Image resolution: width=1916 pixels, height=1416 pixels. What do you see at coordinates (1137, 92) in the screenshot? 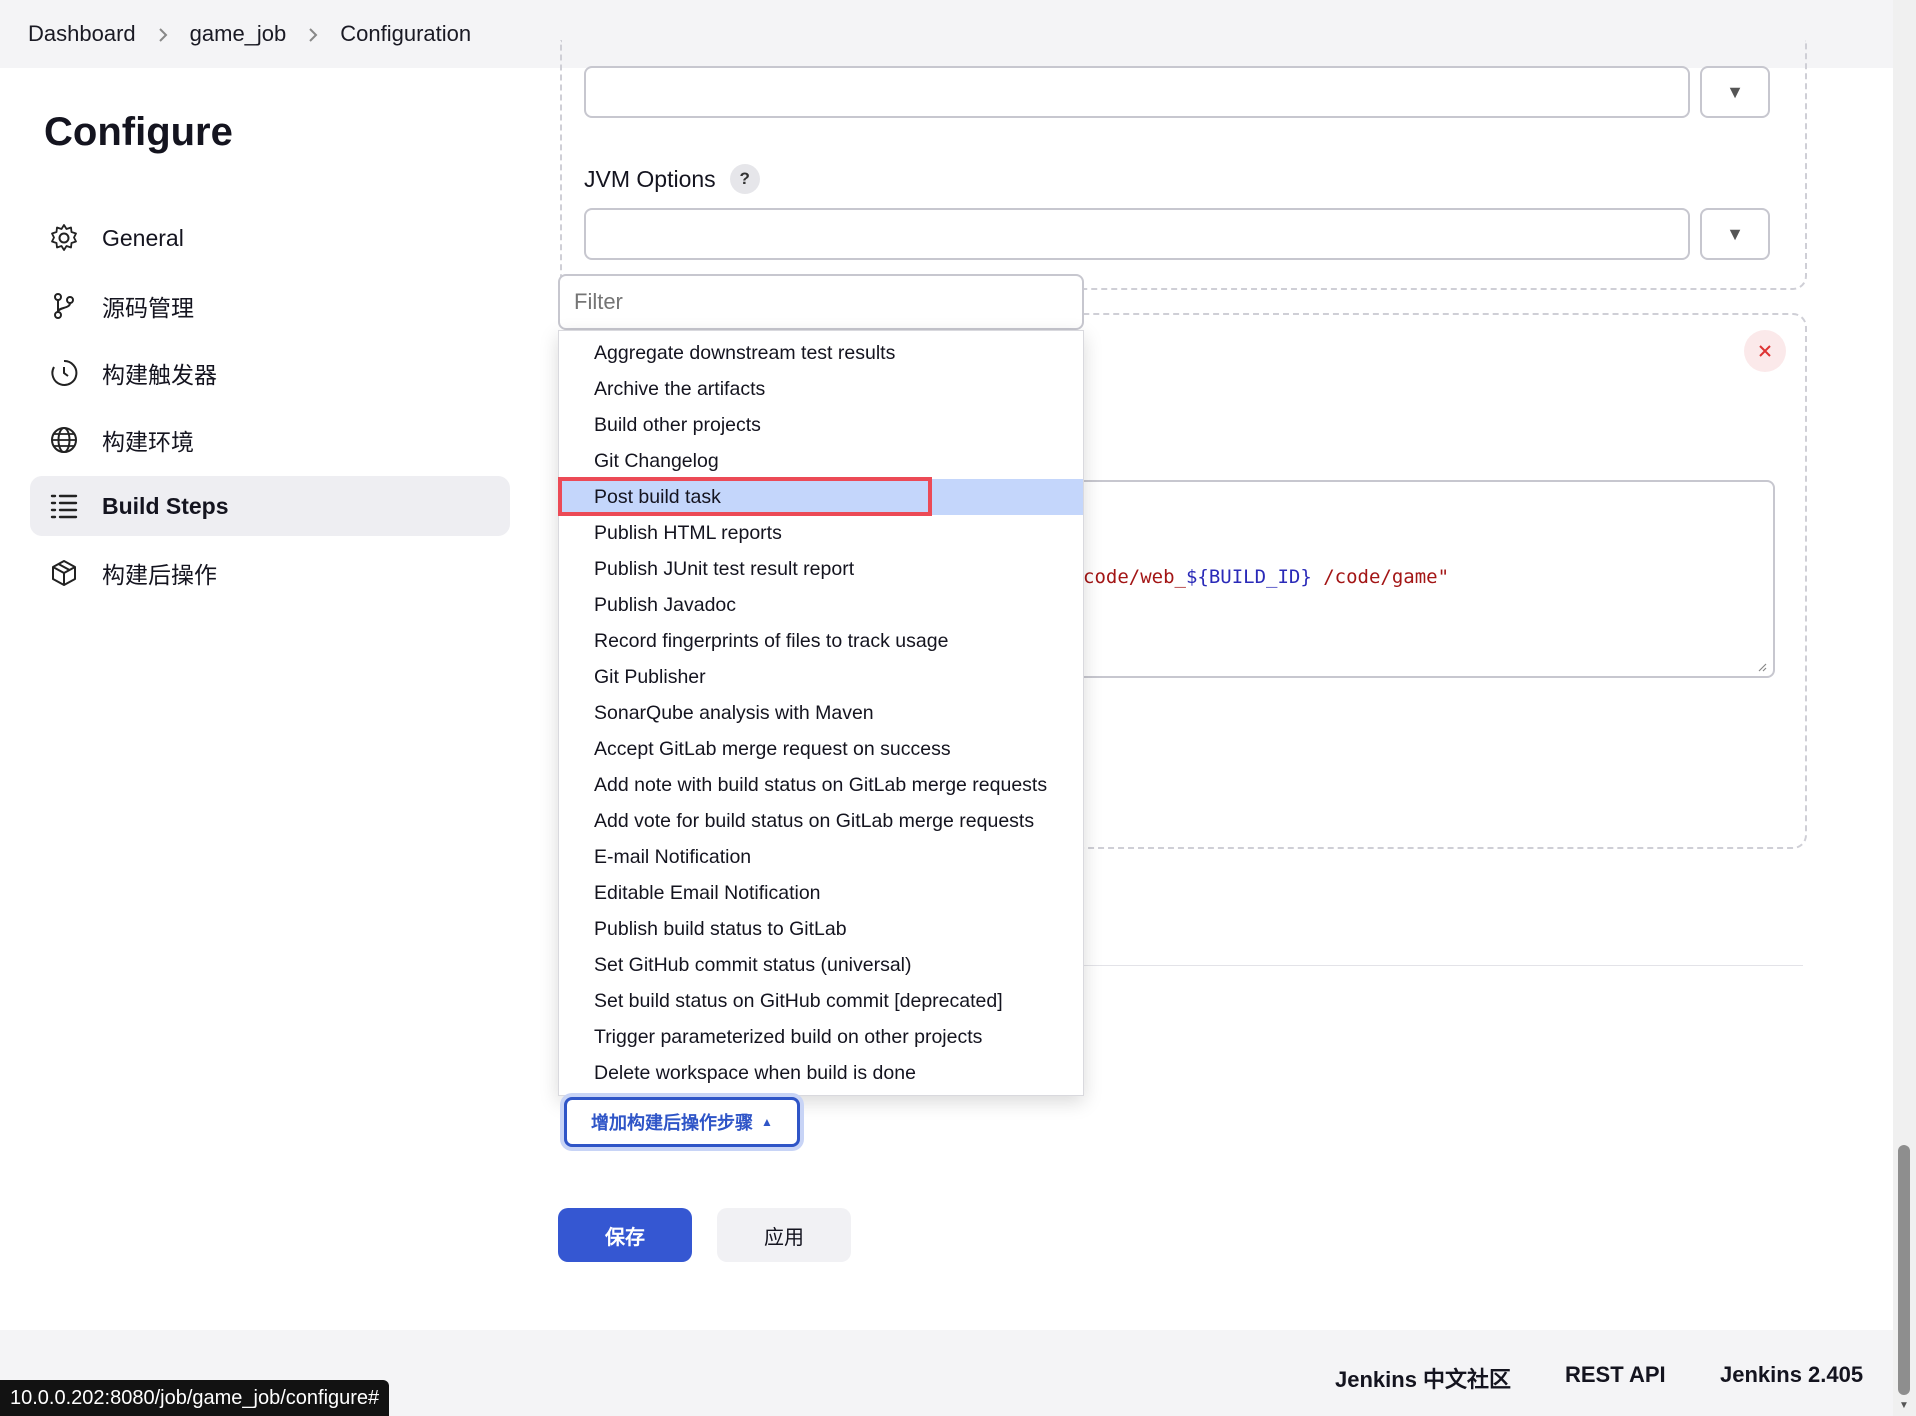
I see `select-field` at bounding box center [1137, 92].